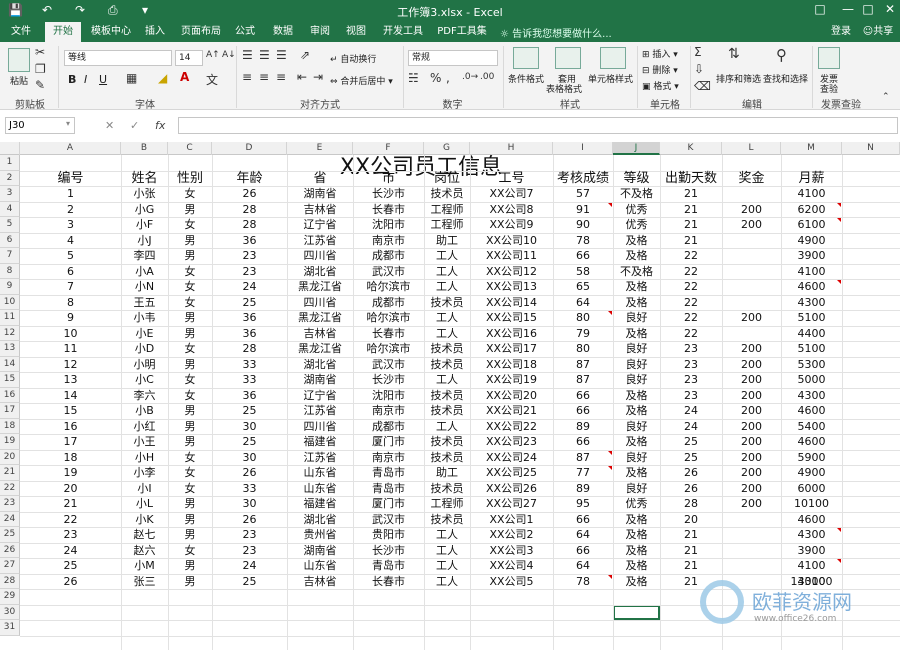  What do you see at coordinates (388, 442) in the screenshot?
I see `table-cell: 厦门市` at bounding box center [388, 442].